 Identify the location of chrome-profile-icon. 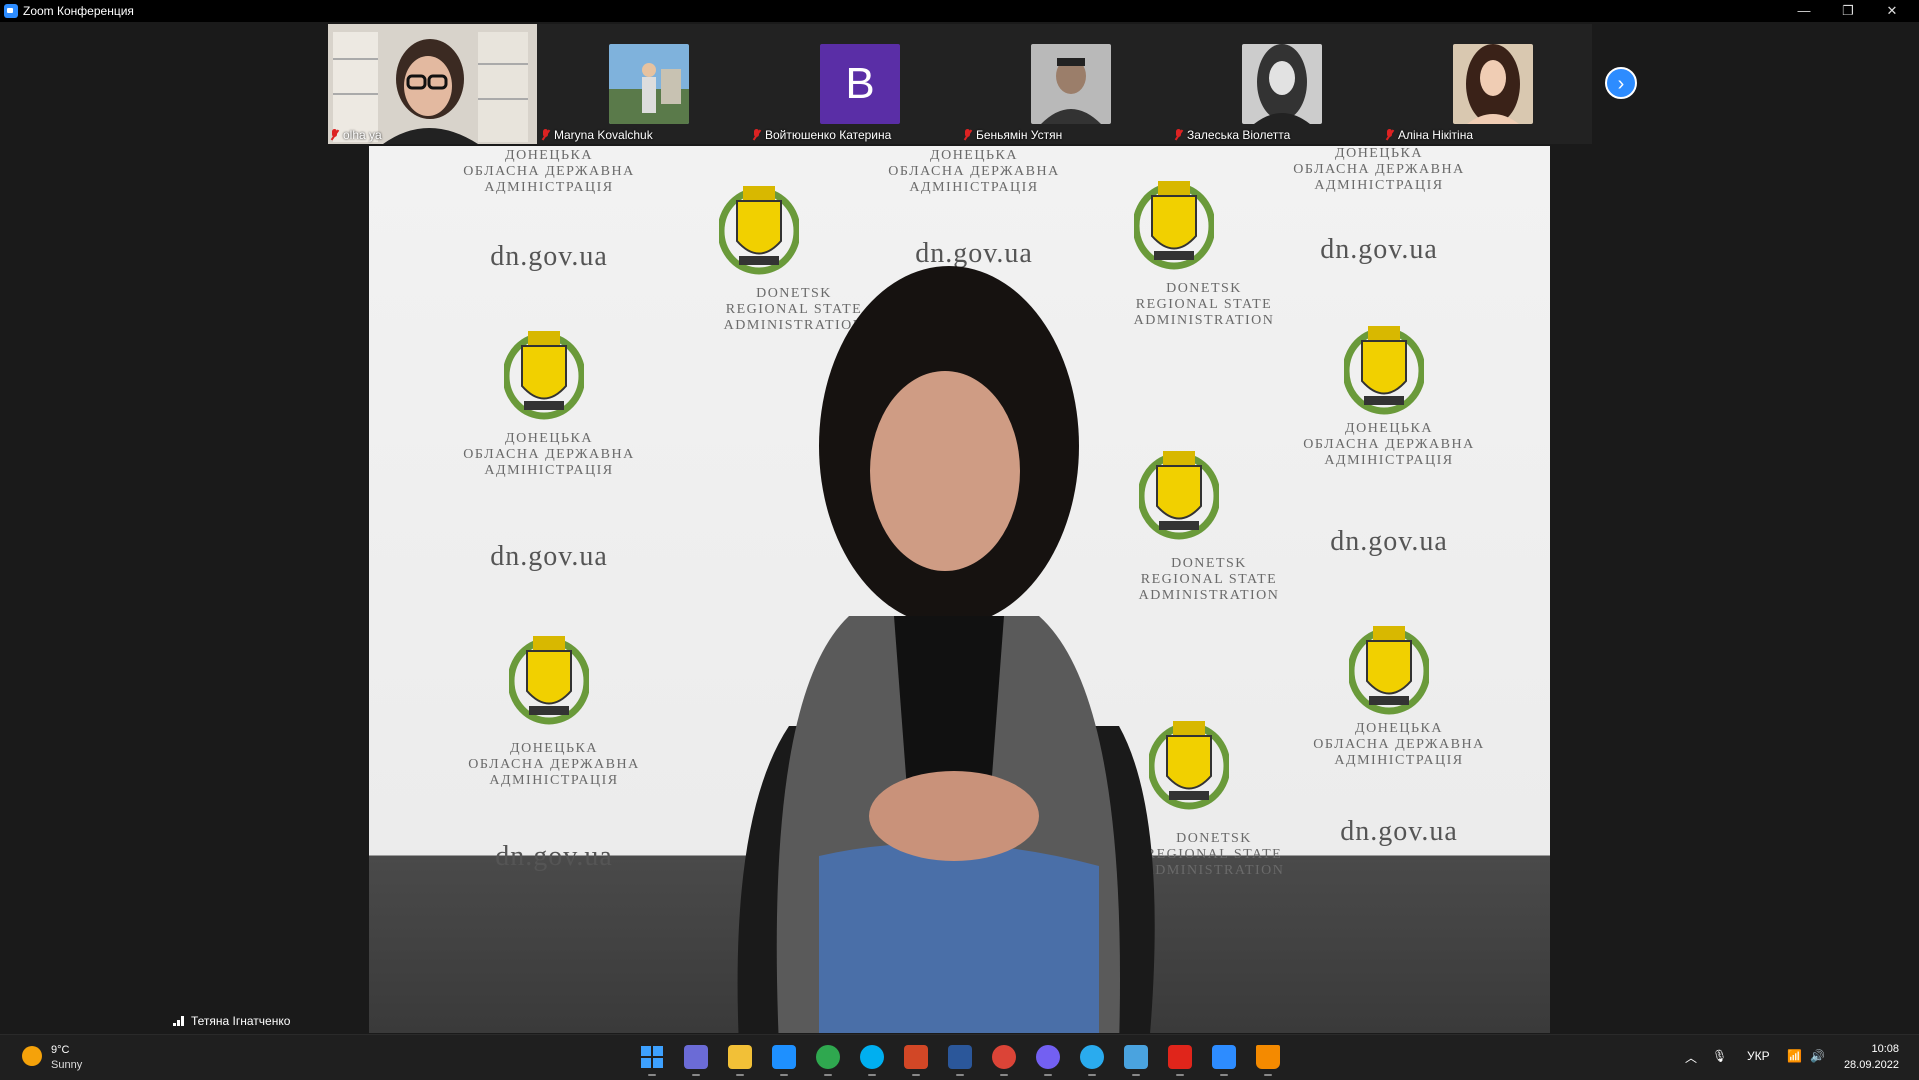
(1004, 1060).